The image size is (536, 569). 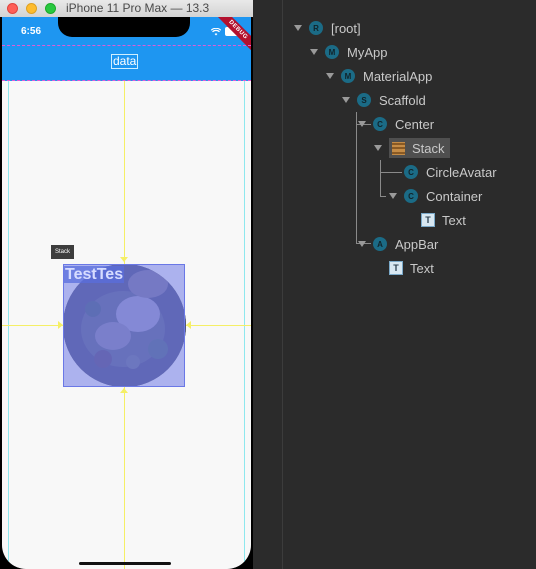 What do you see at coordinates (417, 244) in the screenshot?
I see `tree-node-label: AppBar` at bounding box center [417, 244].